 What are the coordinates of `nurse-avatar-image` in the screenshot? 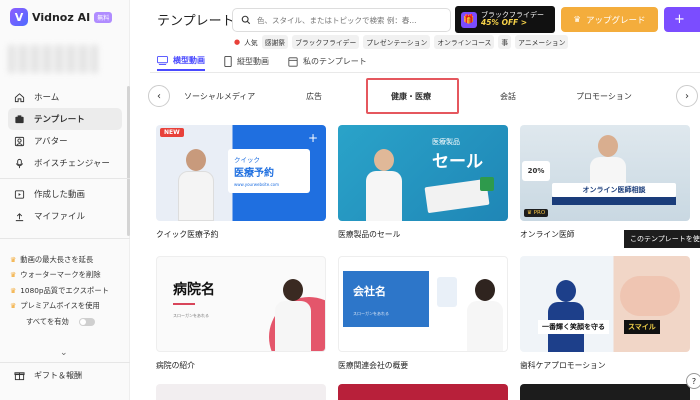 It's located at (293, 315).